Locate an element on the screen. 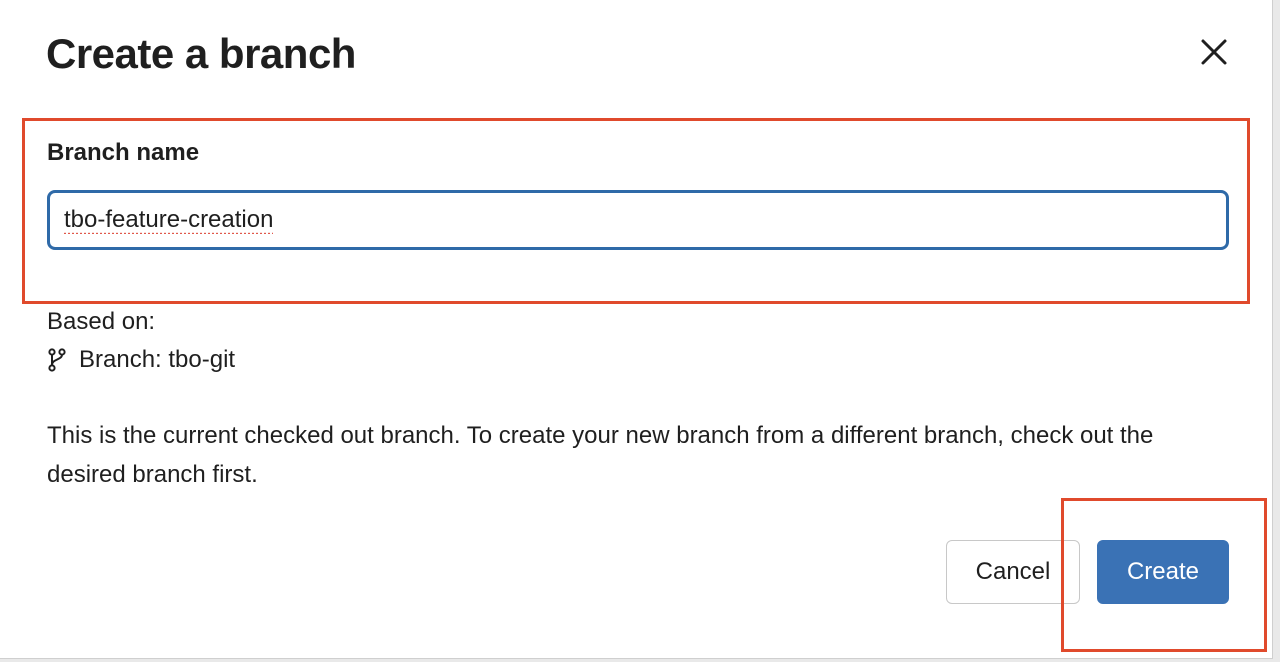  close-button is located at coordinates (1214, 52).